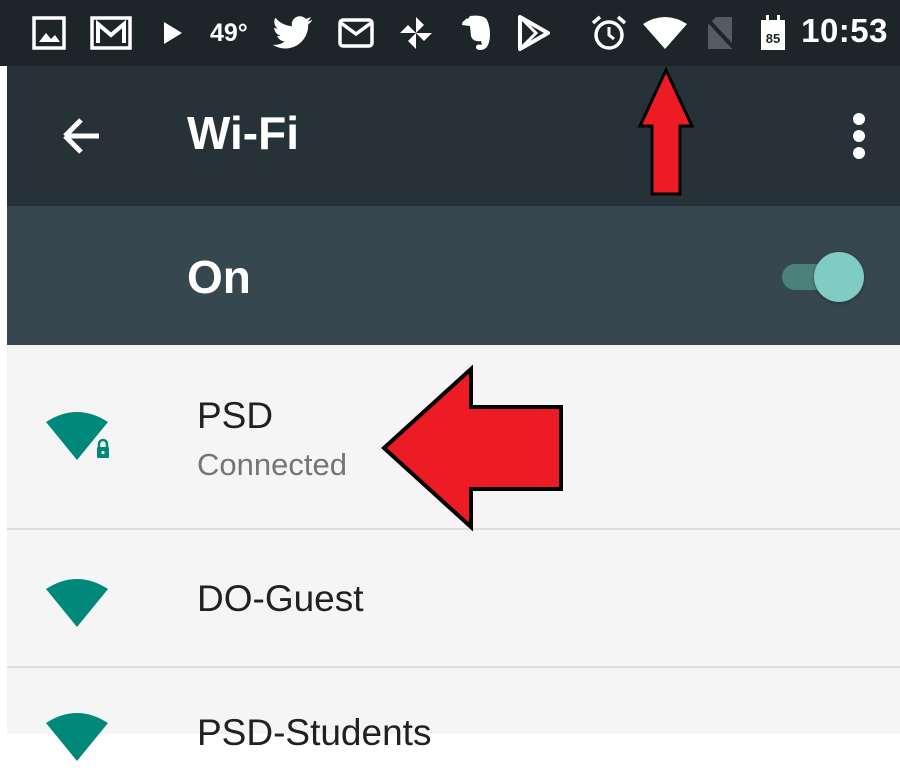 The width and height of the screenshot is (900, 771). Describe the element at coordinates (81, 136) in the screenshot. I see `back-arrow-icon` at that location.